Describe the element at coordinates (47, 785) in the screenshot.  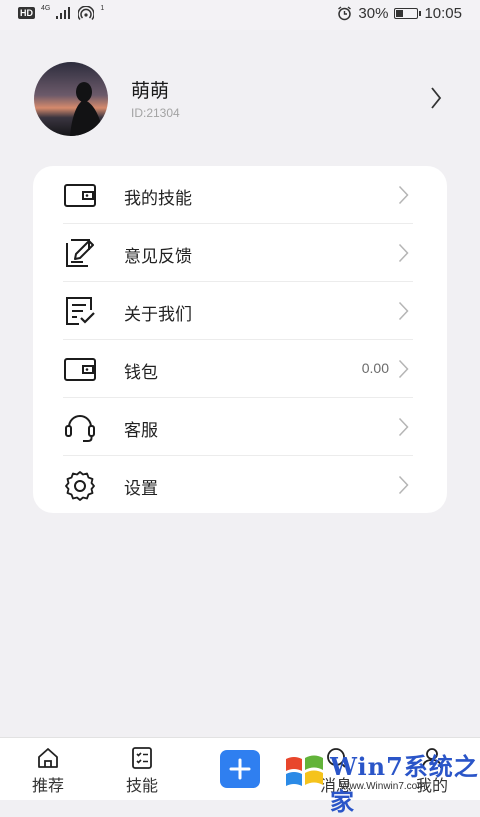
I see `tab-label: 推荐` at that location.